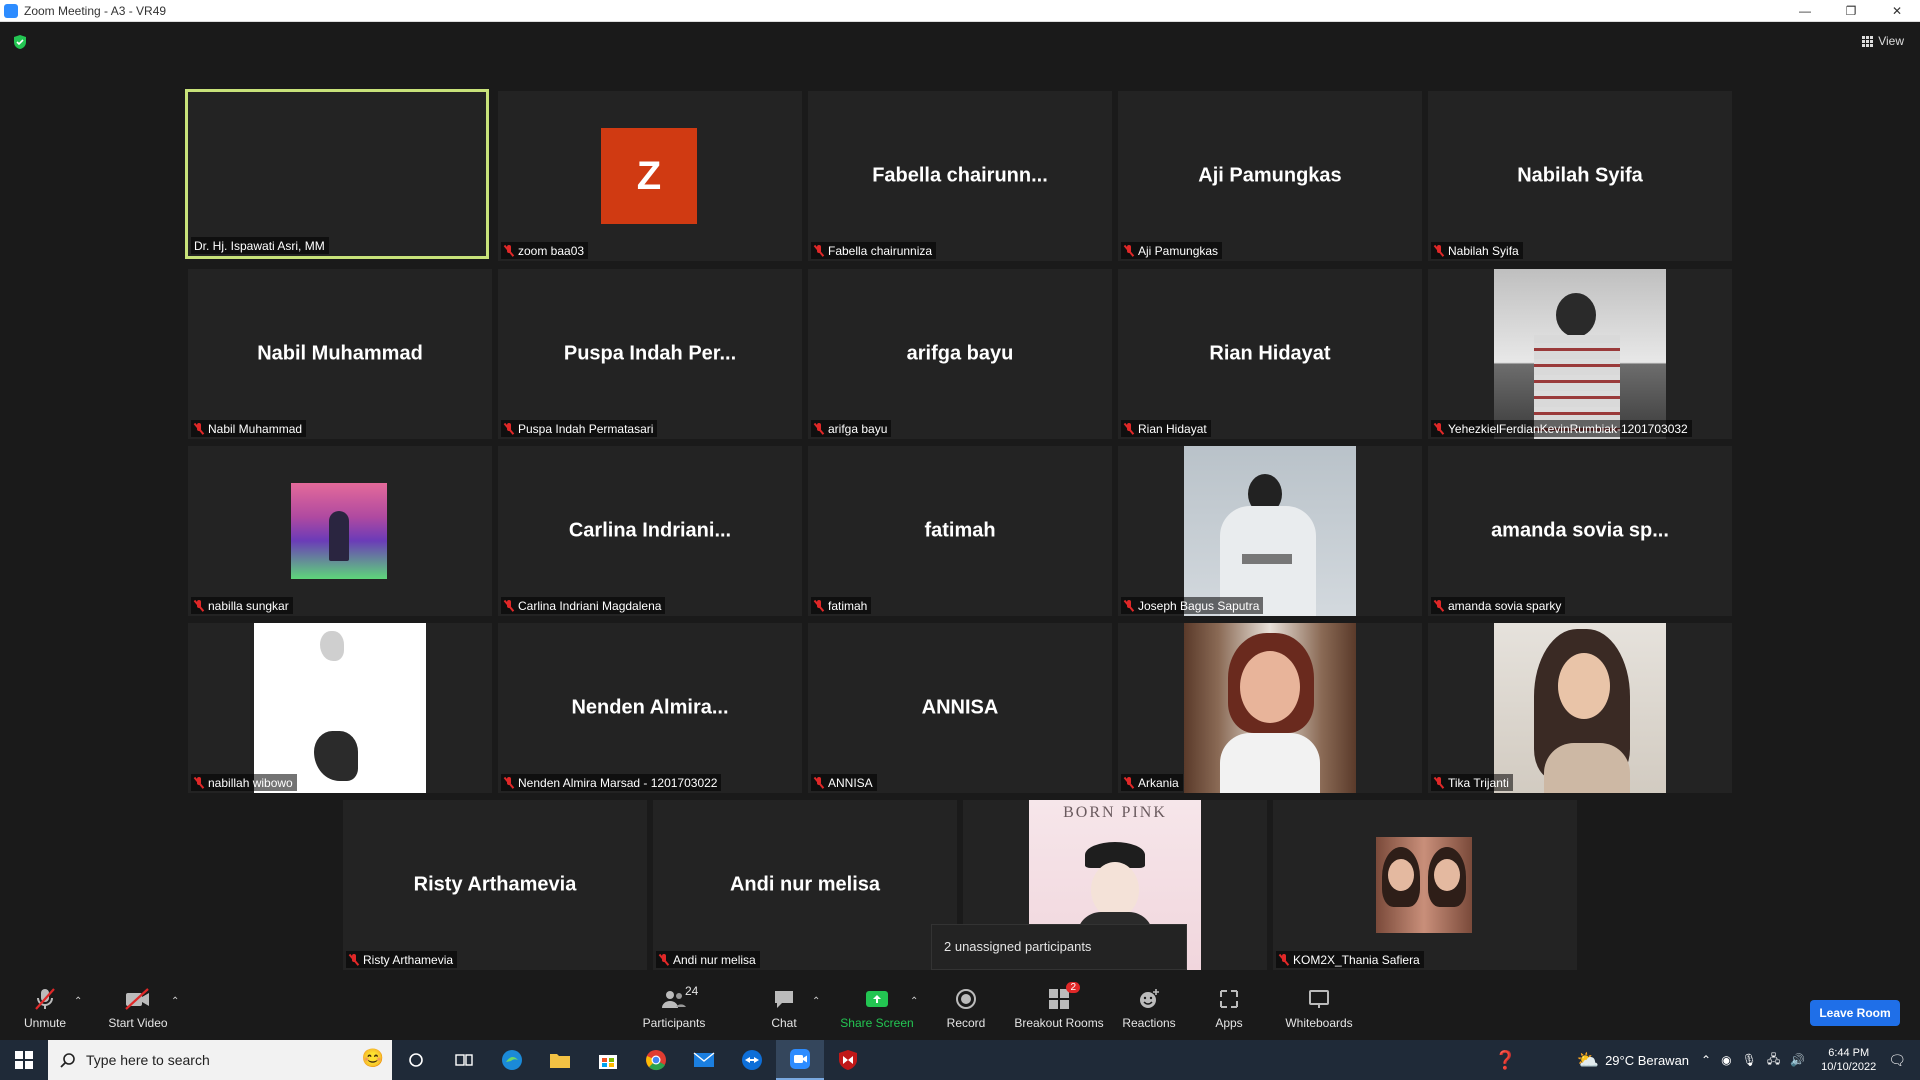  Describe the element at coordinates (138, 1008) in the screenshot. I see `start-video-button: Start Video` at that location.